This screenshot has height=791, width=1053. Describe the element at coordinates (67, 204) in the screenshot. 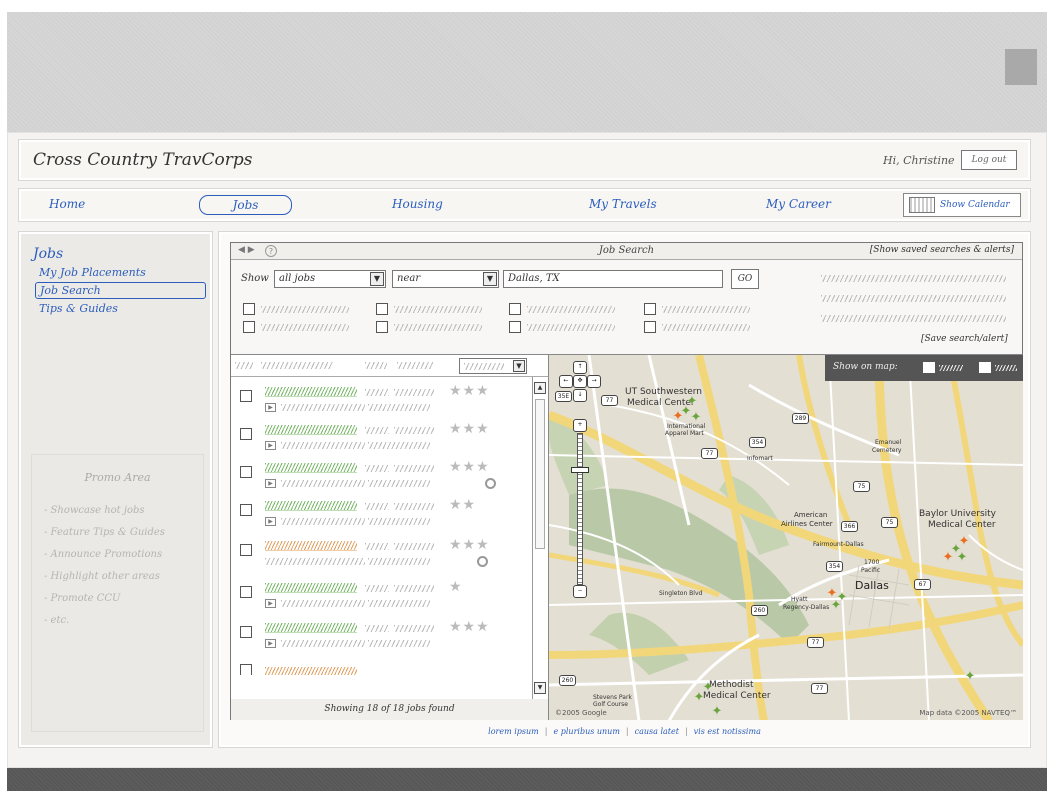

I see `nav-home: Home` at that location.